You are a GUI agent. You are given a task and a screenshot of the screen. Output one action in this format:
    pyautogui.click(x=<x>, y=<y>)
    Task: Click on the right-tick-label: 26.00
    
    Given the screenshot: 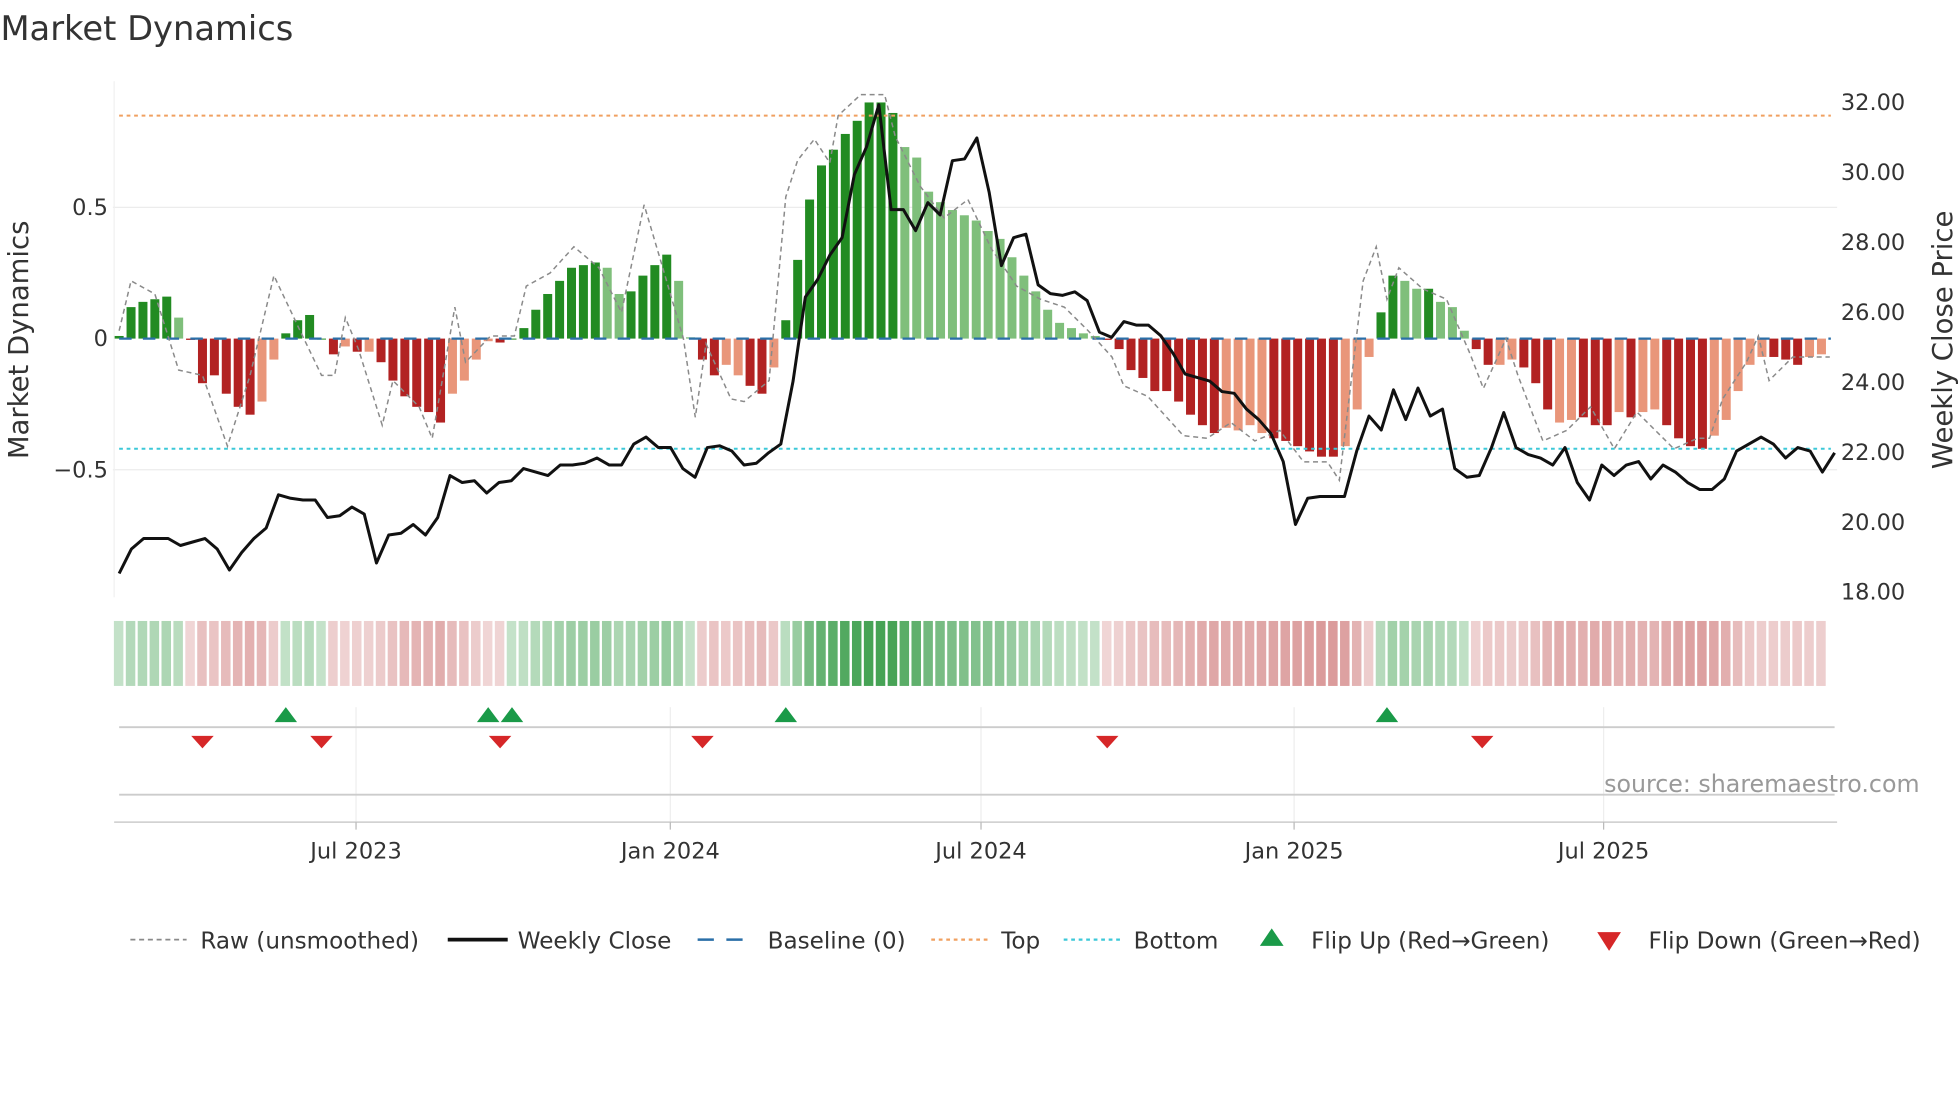 What is the action you would take?
    pyautogui.click(x=1873, y=313)
    